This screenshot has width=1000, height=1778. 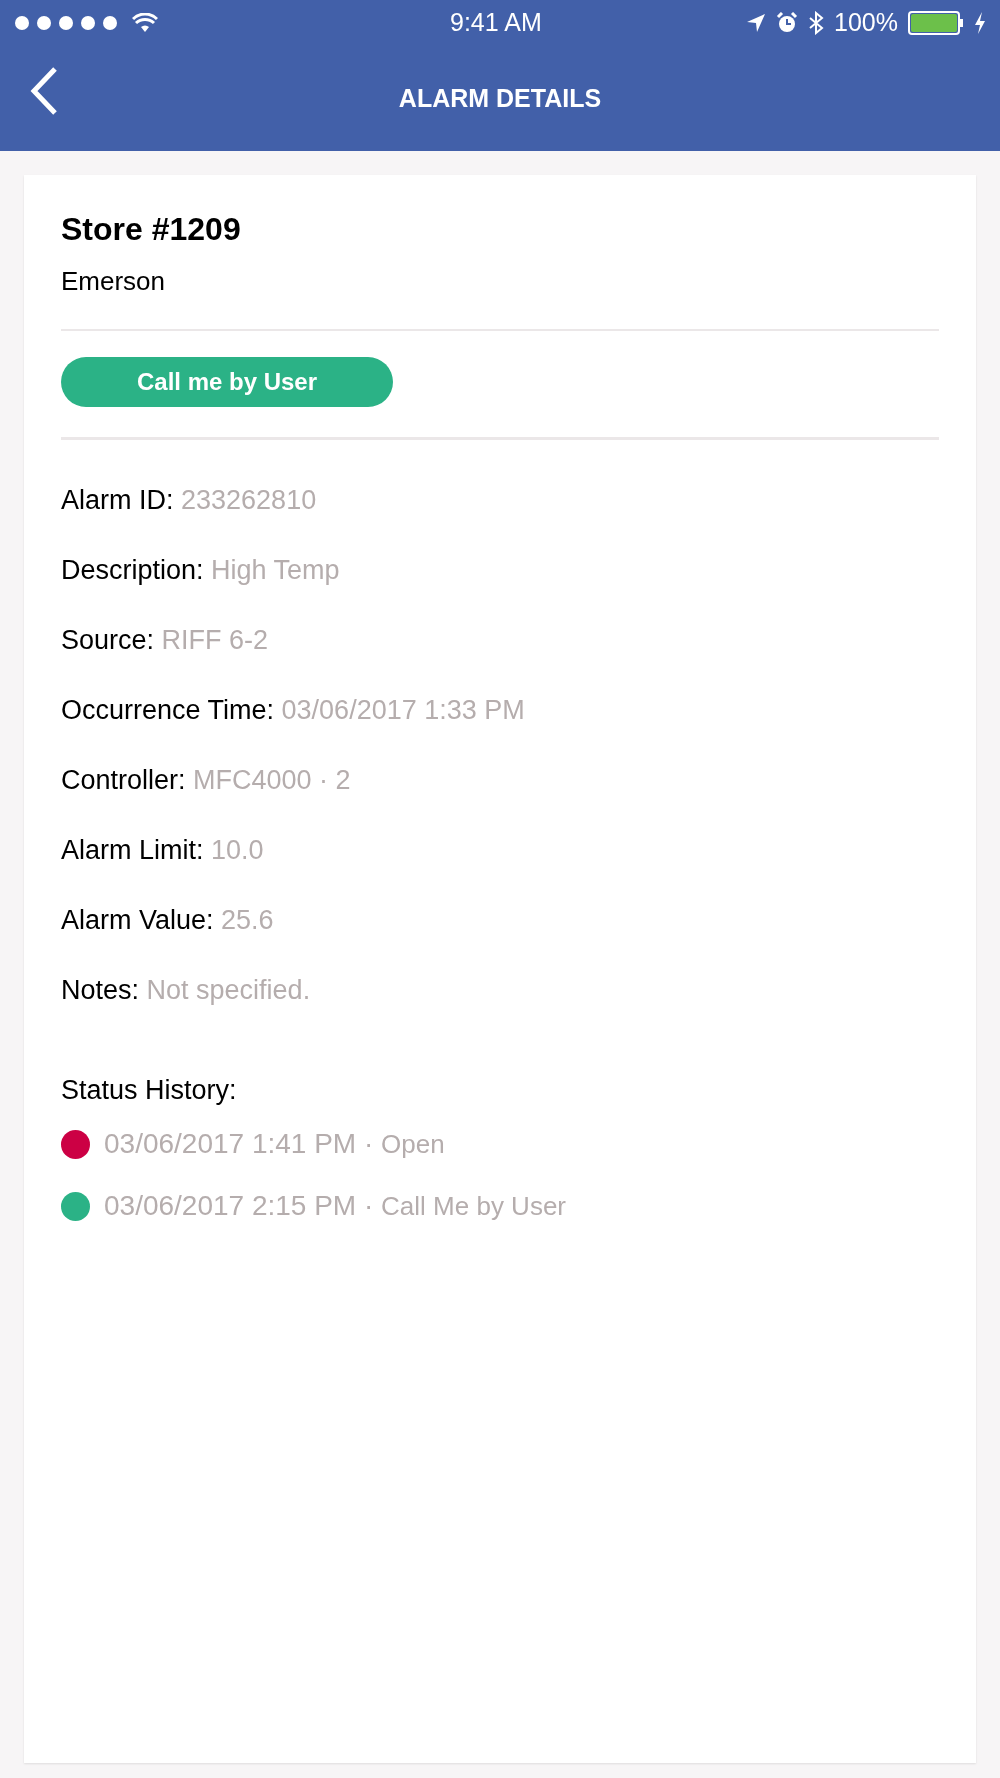 I want to click on detail-field: Alarm Limit: 10.0, so click(x=500, y=855).